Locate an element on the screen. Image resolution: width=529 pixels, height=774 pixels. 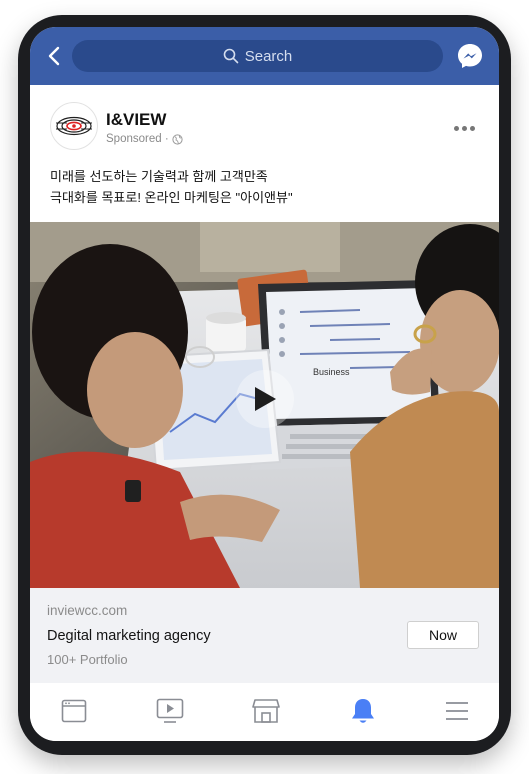
cta-button: Now is located at coordinates (443, 635).